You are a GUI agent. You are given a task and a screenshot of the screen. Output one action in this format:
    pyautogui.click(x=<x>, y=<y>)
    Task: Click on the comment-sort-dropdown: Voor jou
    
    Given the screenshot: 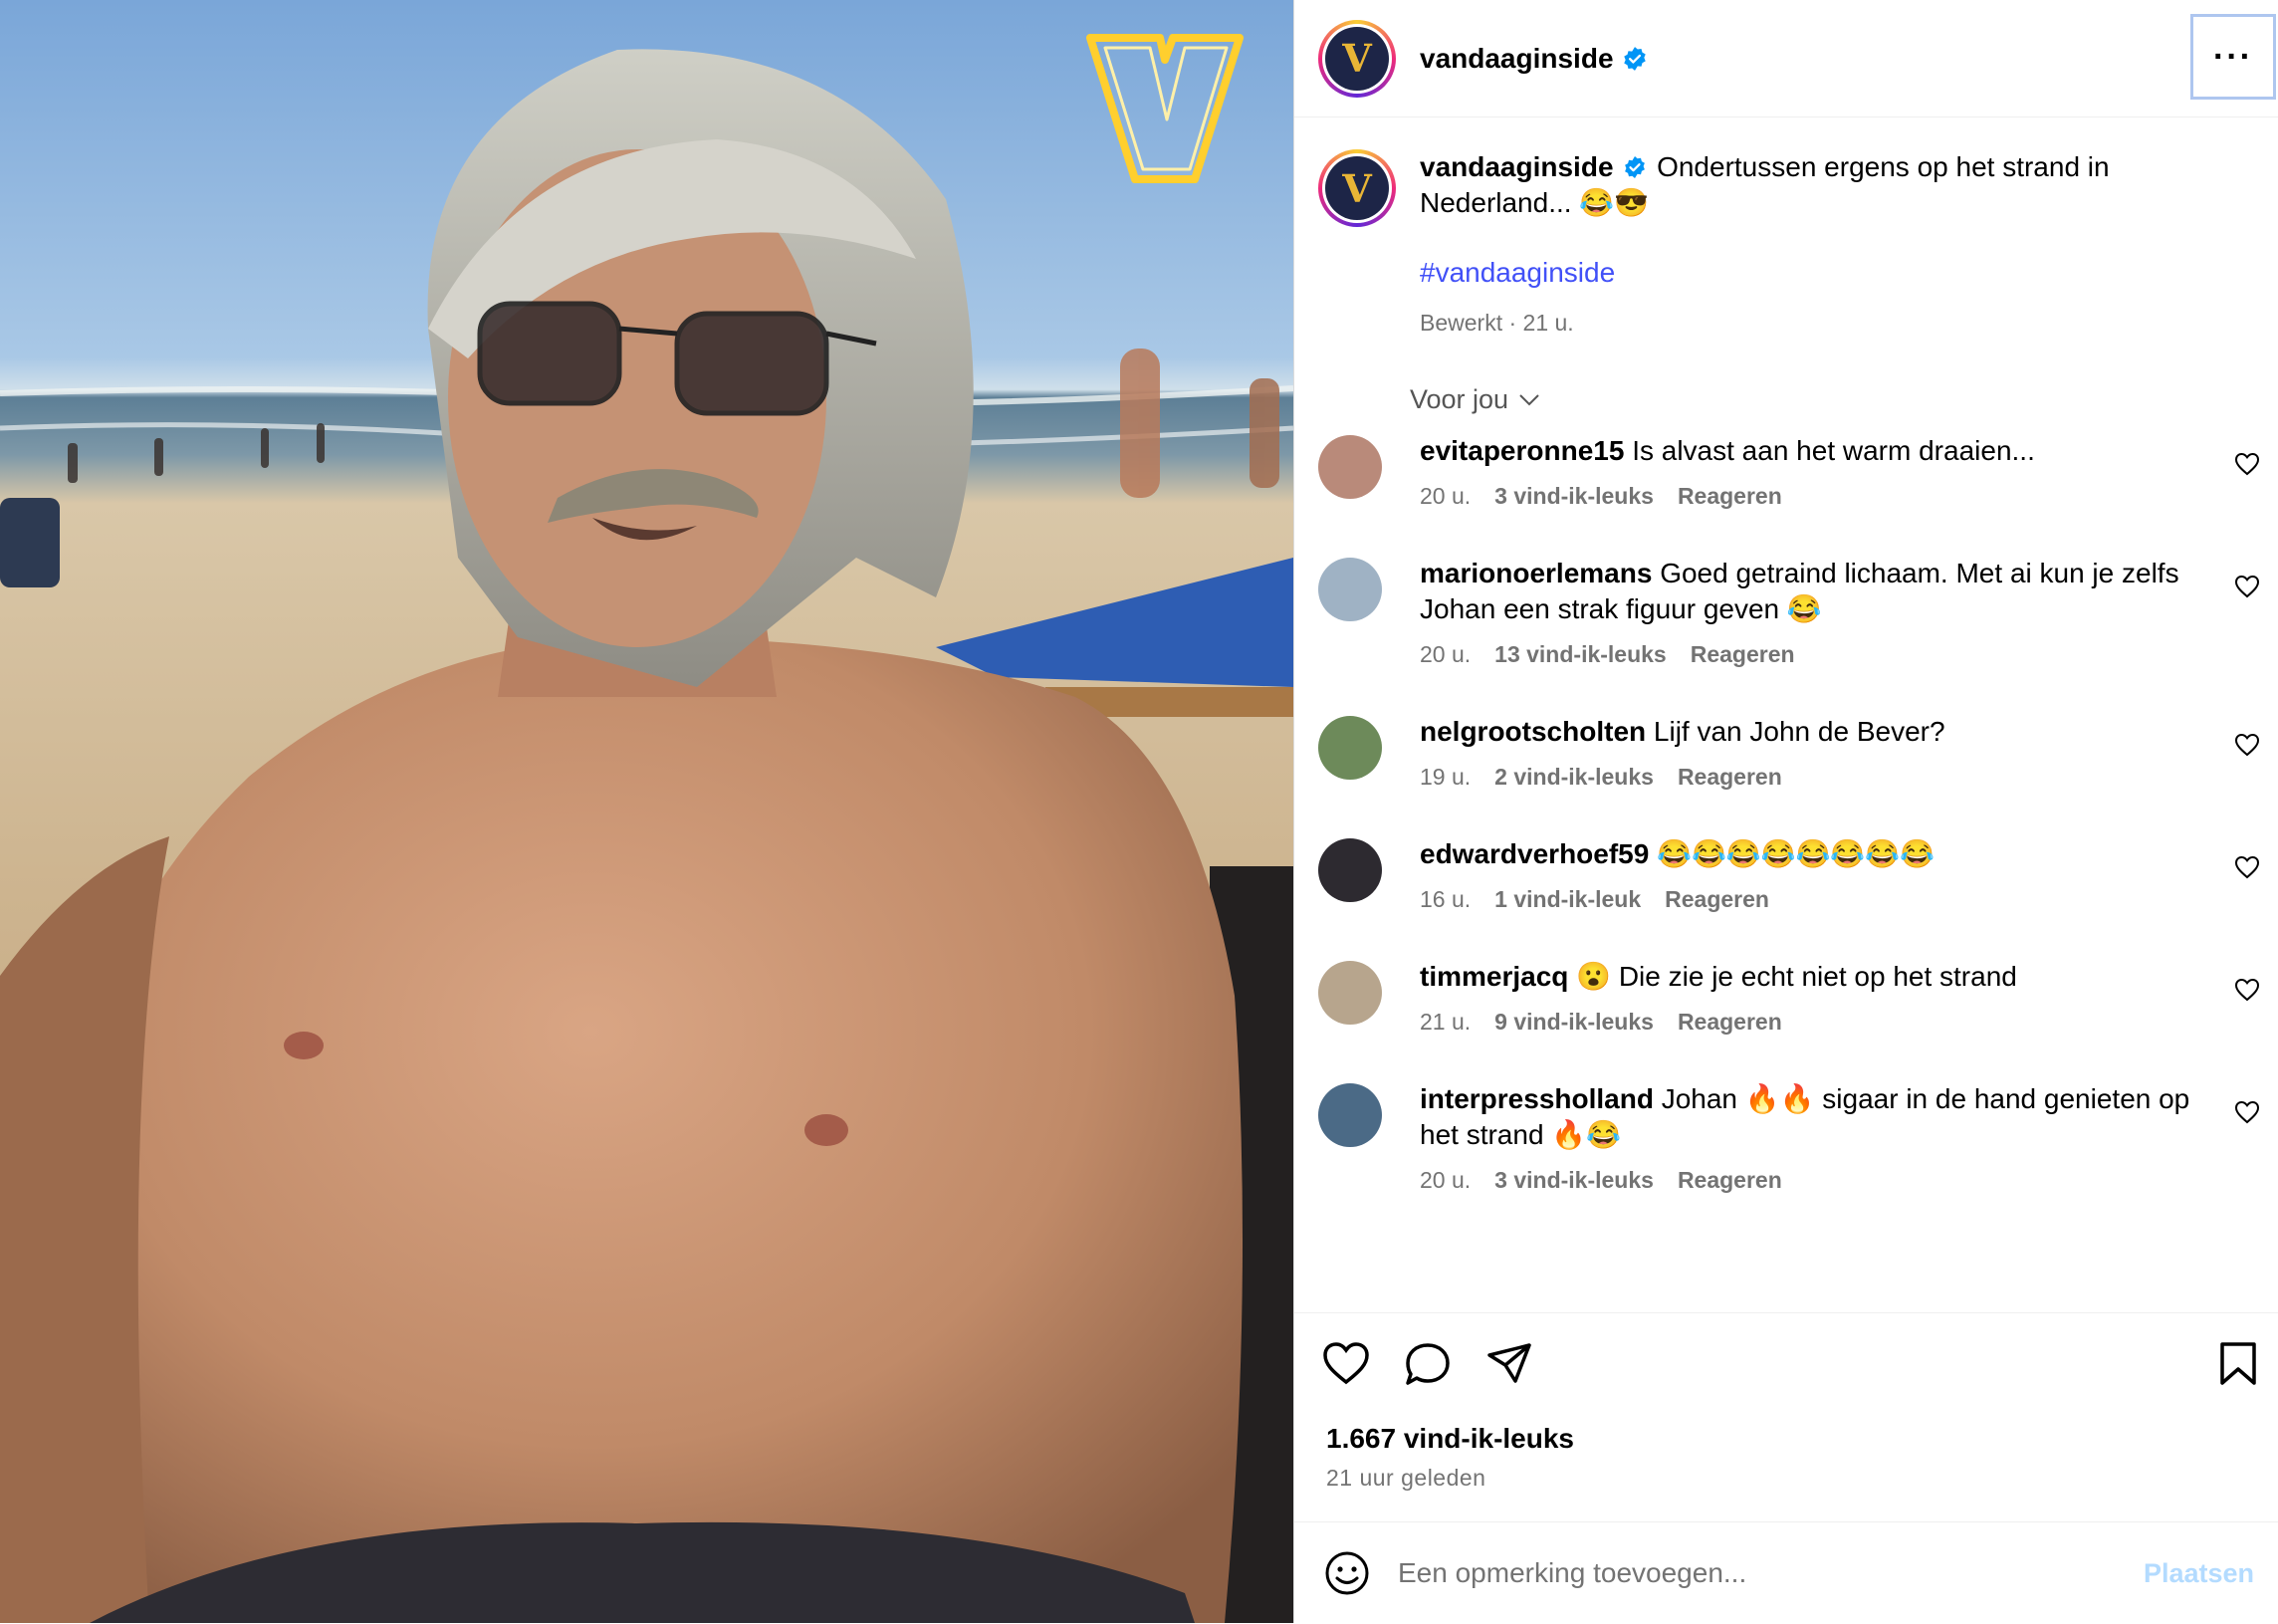 What is the action you would take?
    pyautogui.click(x=1844, y=400)
    